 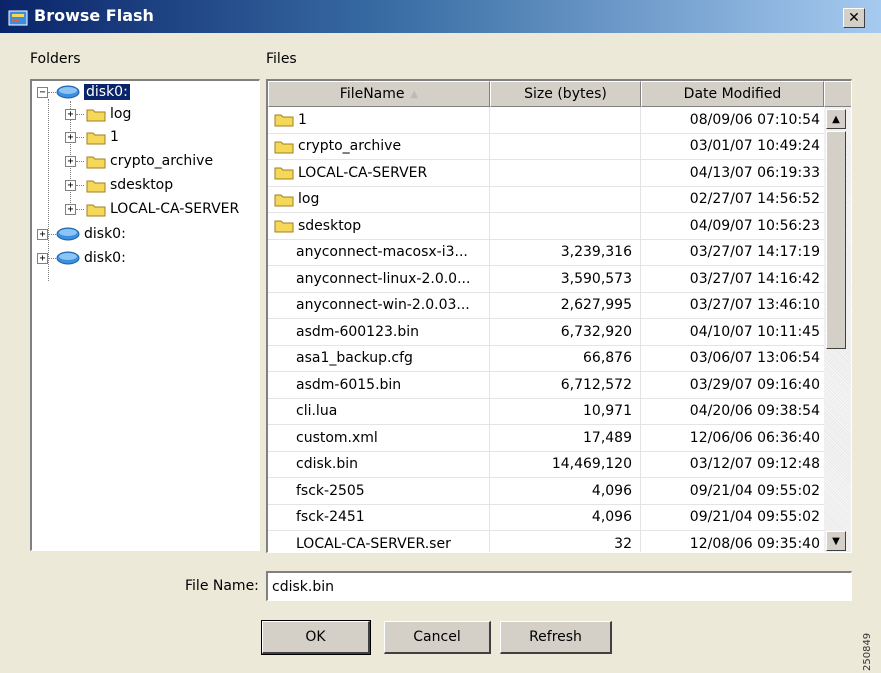 I want to click on tree-node-crypto-archive: + crypto_archive, so click(x=139, y=161).